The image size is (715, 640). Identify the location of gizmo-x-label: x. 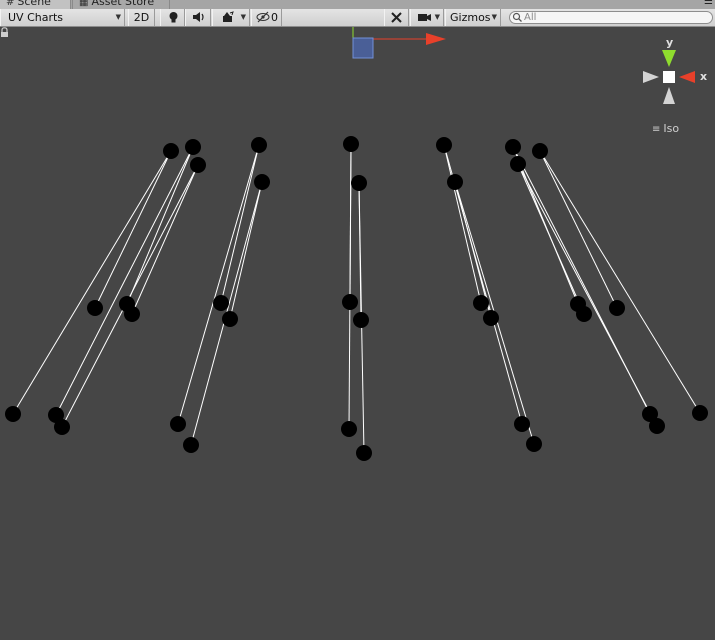
(703, 76).